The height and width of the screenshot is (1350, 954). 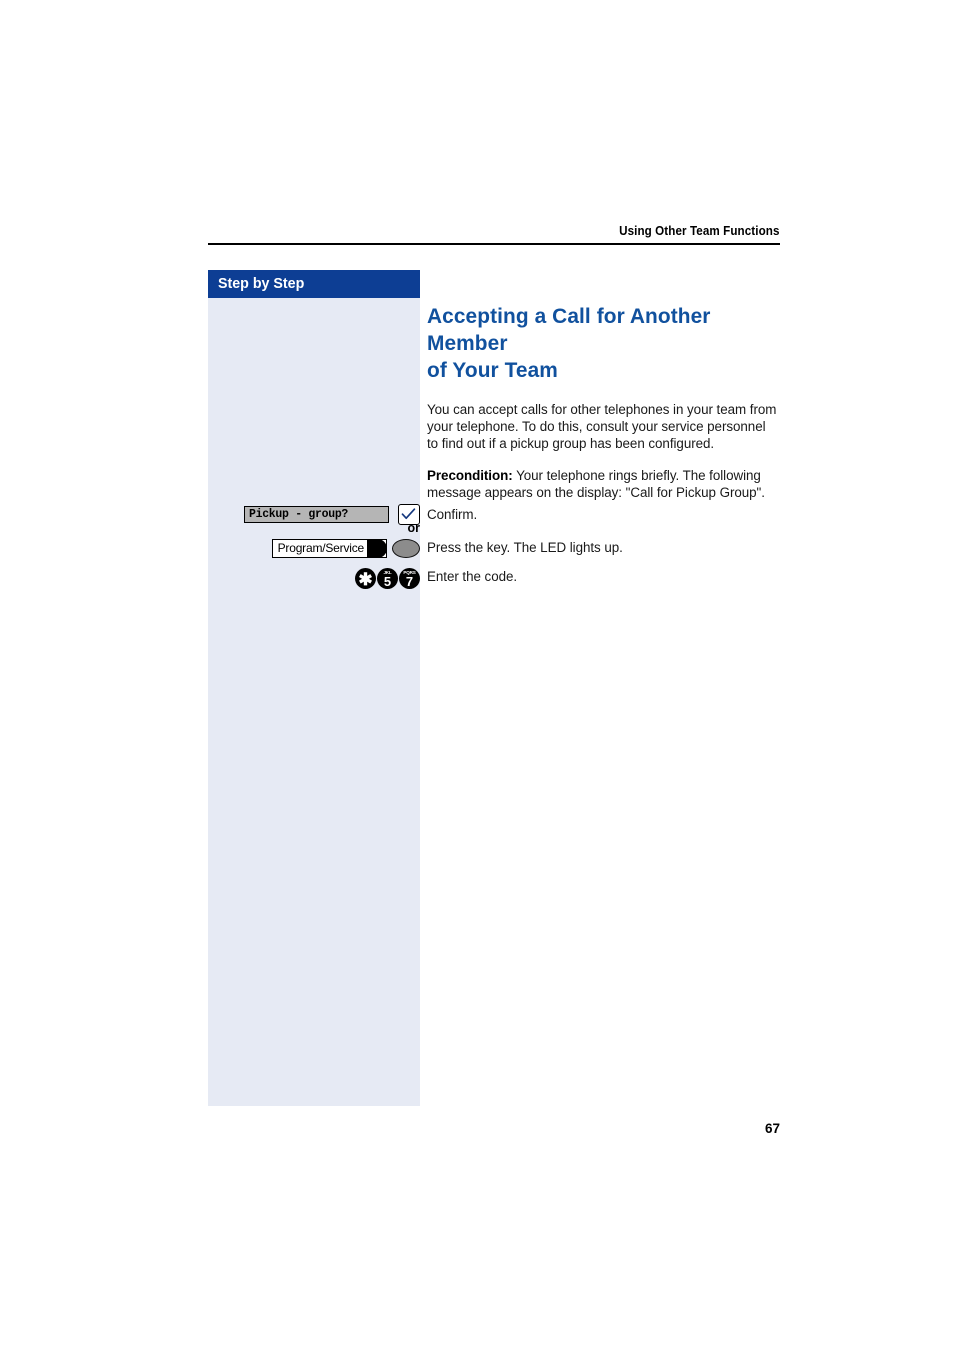 I want to click on led-key-icon, so click(x=406, y=548).